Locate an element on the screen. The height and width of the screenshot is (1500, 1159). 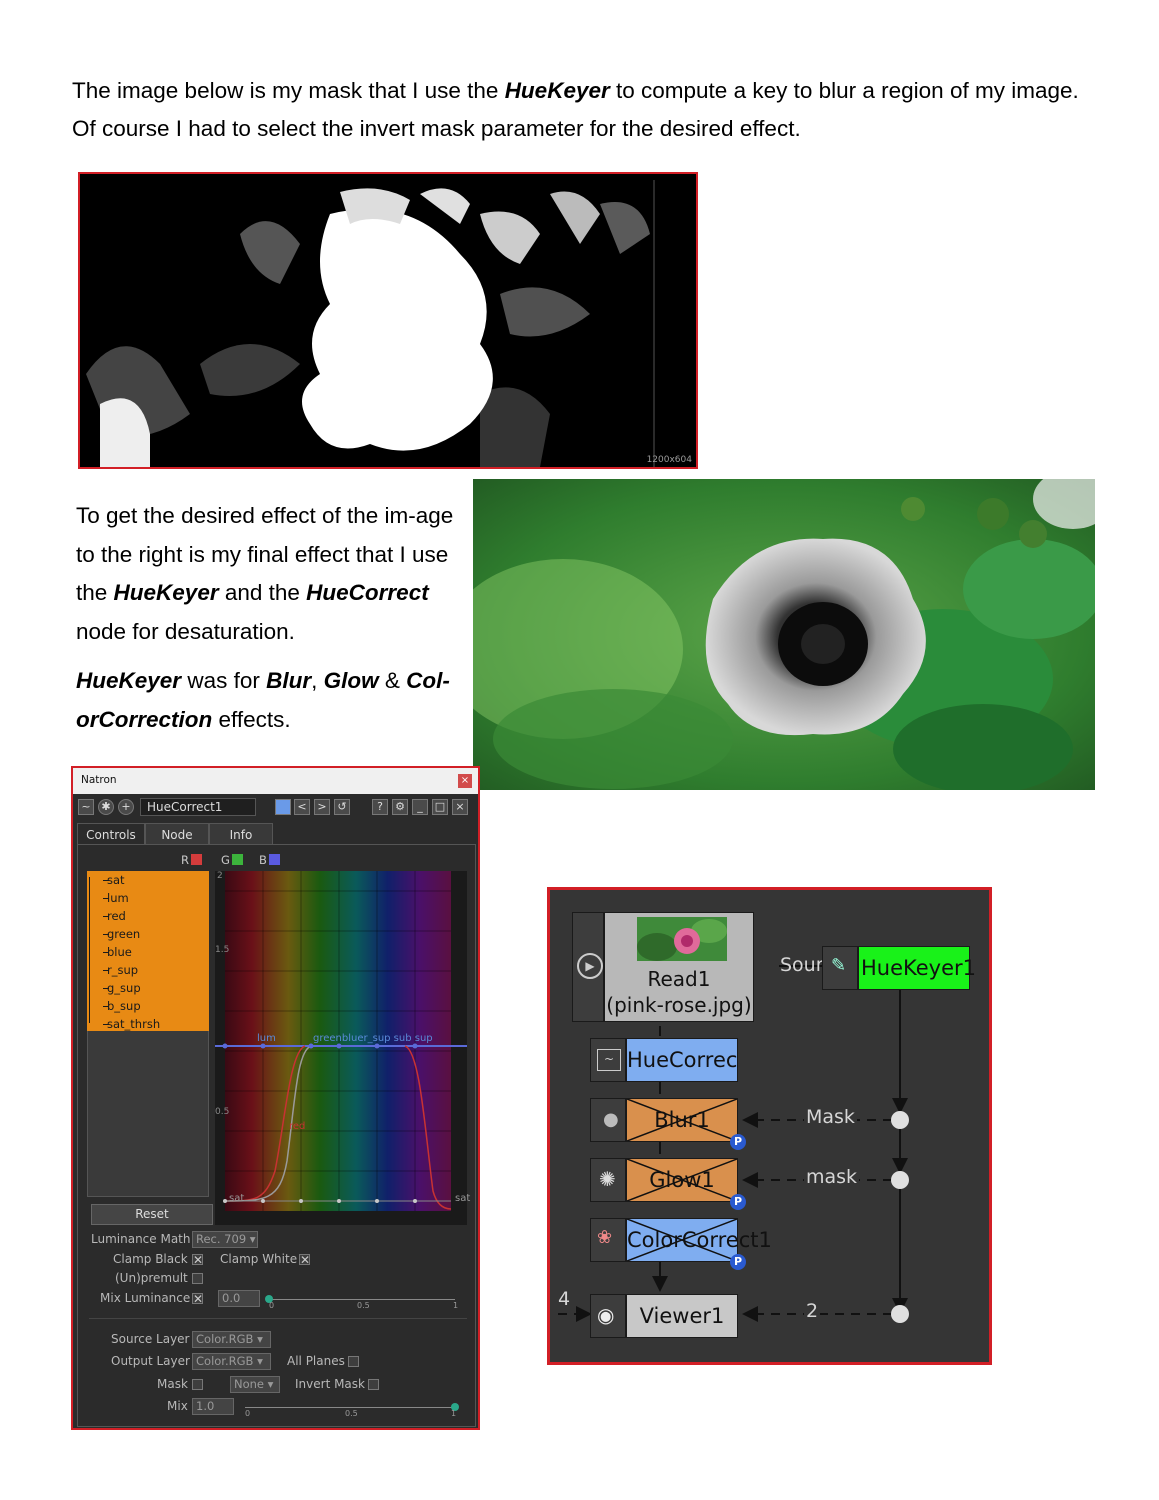
minimize-icon: _ is located at coordinates (420, 807).